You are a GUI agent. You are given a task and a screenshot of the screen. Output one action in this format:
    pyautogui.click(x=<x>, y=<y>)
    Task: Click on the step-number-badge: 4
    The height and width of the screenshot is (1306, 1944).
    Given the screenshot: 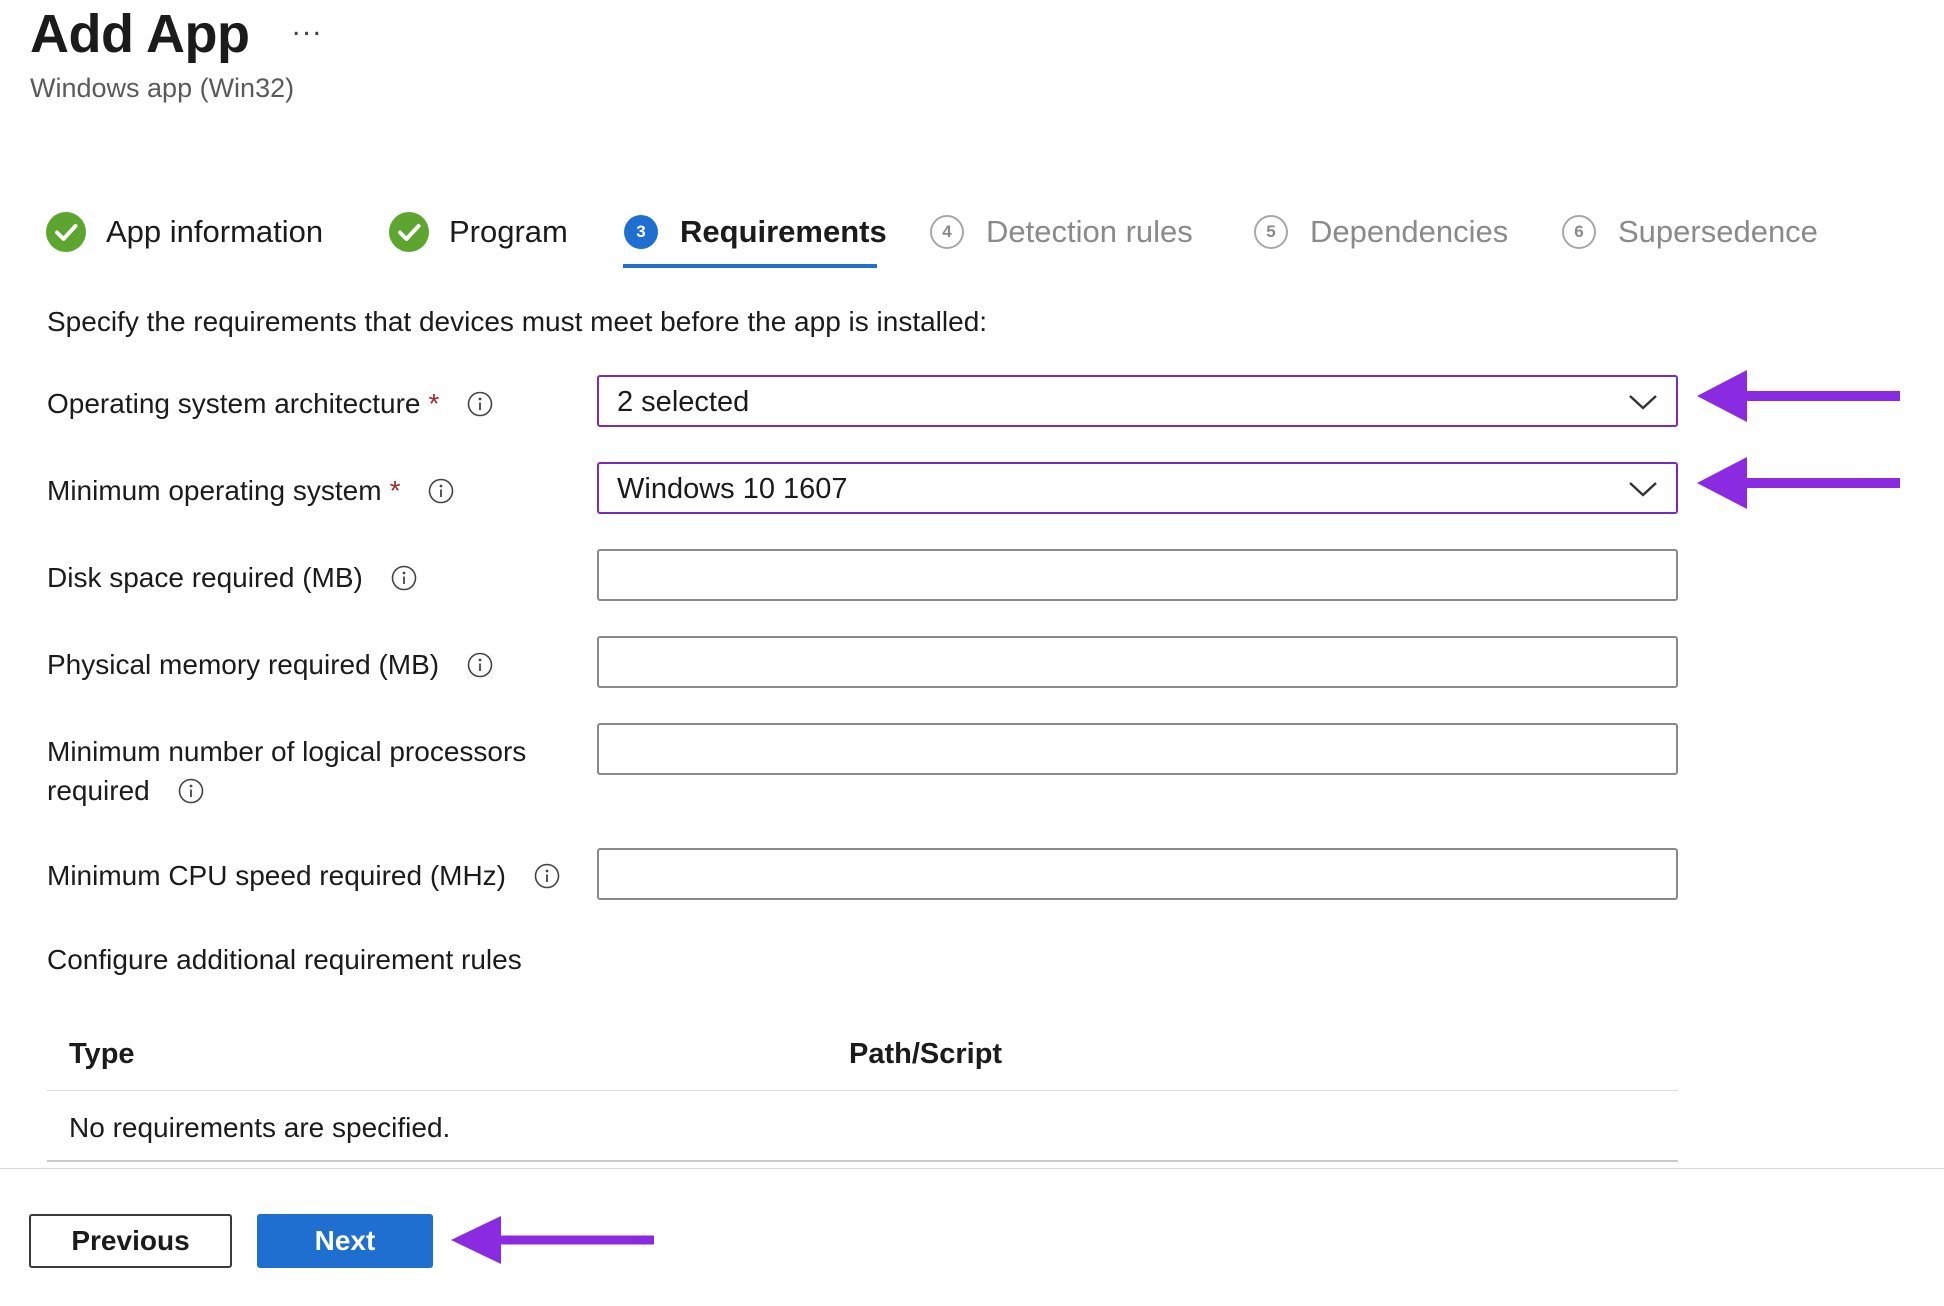 What is the action you would take?
    pyautogui.click(x=947, y=232)
    